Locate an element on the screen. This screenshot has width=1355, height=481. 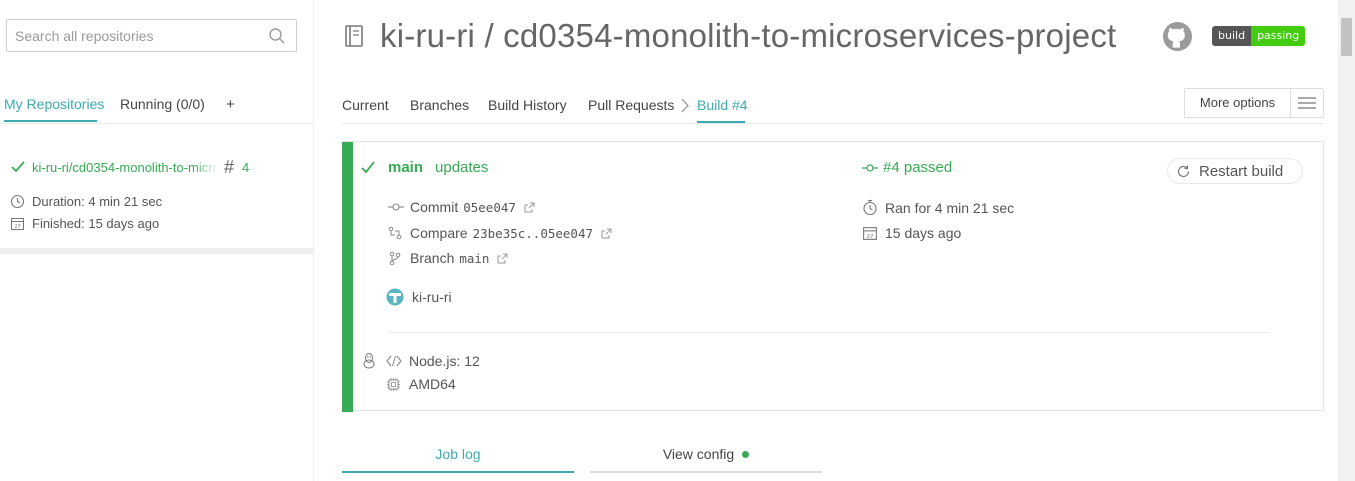
restart-build-button: Restart build is located at coordinates (1235, 171).